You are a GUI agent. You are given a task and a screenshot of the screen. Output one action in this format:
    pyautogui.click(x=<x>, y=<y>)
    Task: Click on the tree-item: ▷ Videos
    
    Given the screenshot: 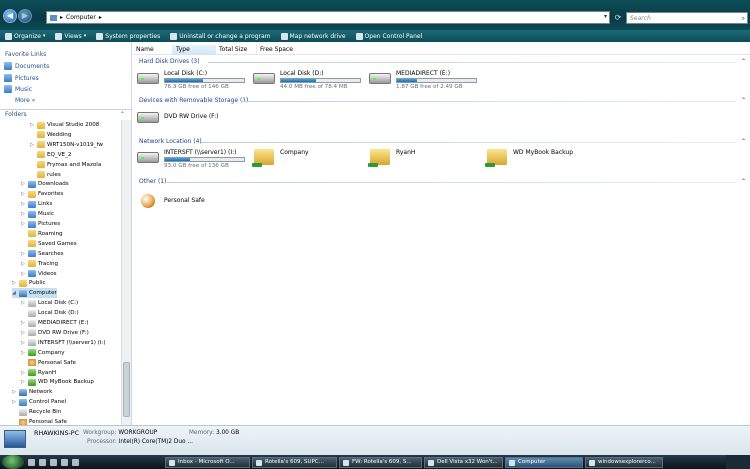 What is the action you would take?
    pyautogui.click(x=39, y=274)
    